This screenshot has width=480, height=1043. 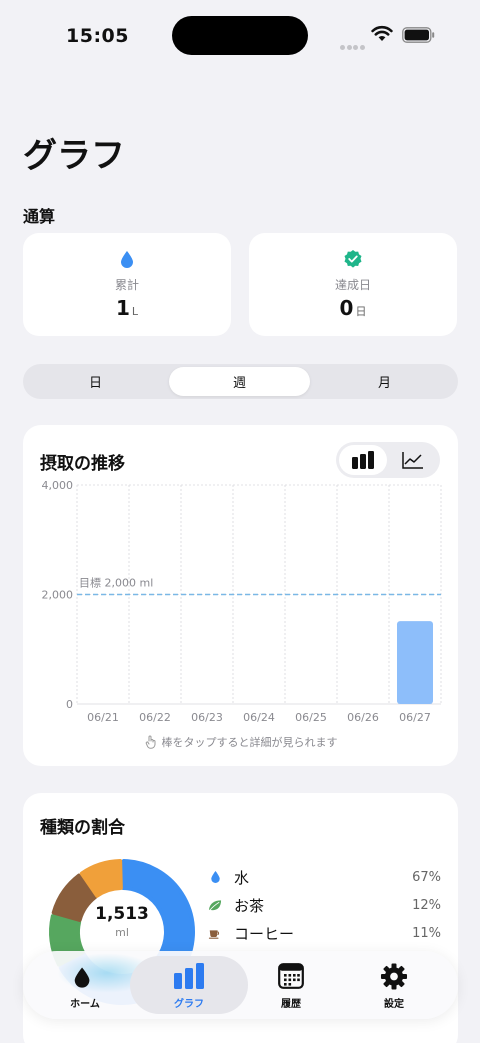 I want to click on legend-item-water: 水 67%, so click(x=324, y=877).